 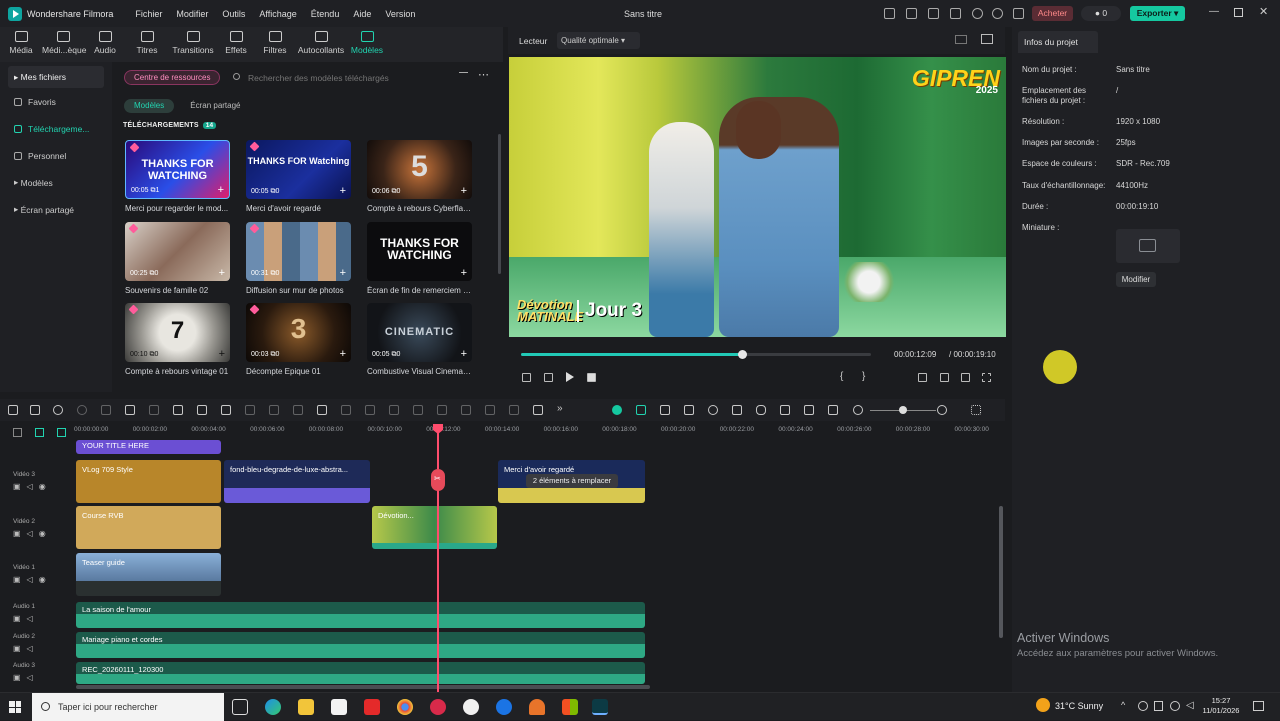 I want to click on taskbar-clock: 15:27 11/01/2026, so click(x=1221, y=706).